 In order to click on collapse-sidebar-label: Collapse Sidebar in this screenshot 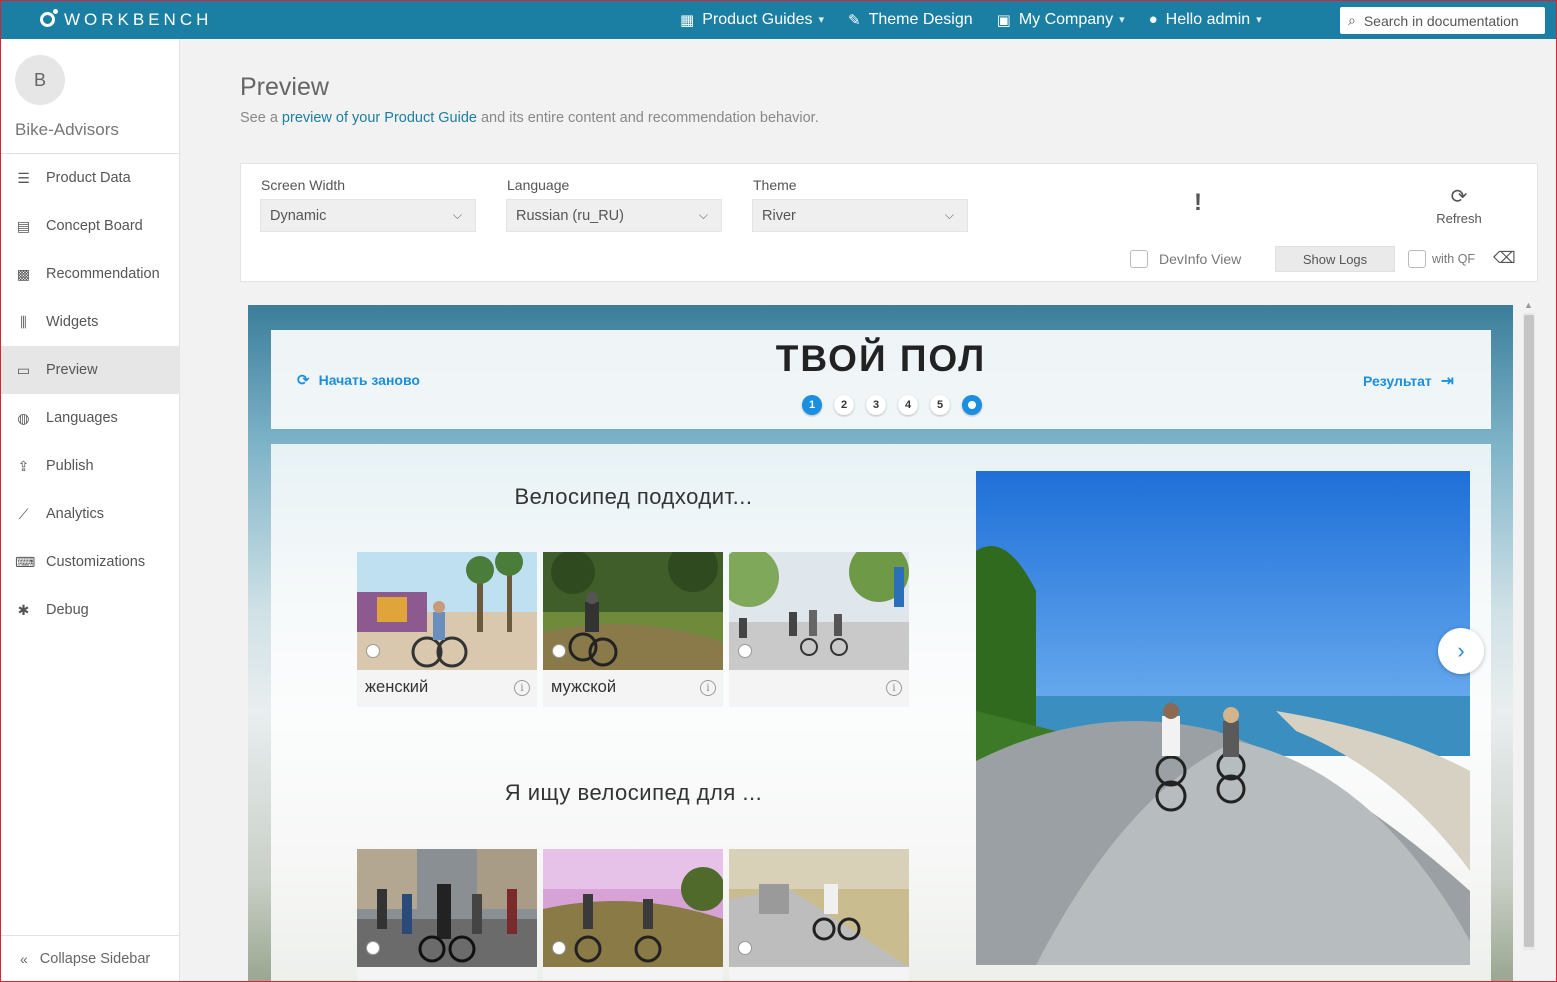, I will do `click(95, 959)`.